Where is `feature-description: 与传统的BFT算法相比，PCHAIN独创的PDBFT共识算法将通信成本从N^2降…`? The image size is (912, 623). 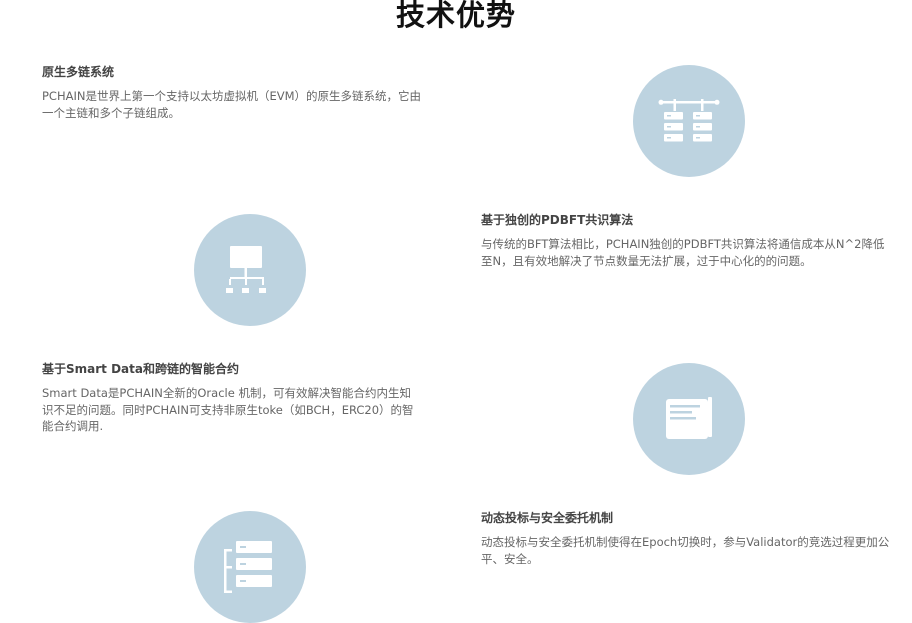
feature-description: 与传统的BFT算法相比，PCHAIN独创的PDBFT共识算法将通信成本从N^2降… is located at coordinates (683, 252).